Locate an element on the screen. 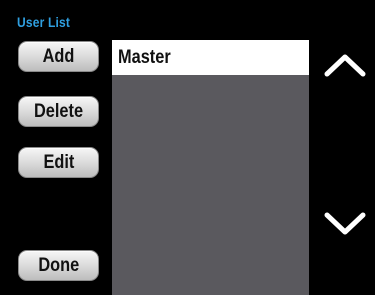 This screenshot has width=375, height=295. add-button-label: Add is located at coordinates (58, 56).